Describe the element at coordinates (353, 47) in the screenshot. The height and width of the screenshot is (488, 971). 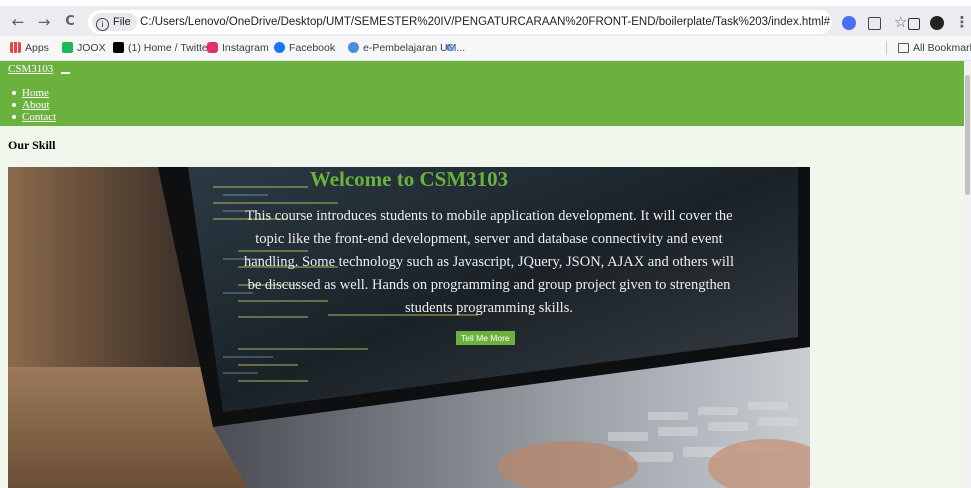
I see `elearning-icon` at that location.